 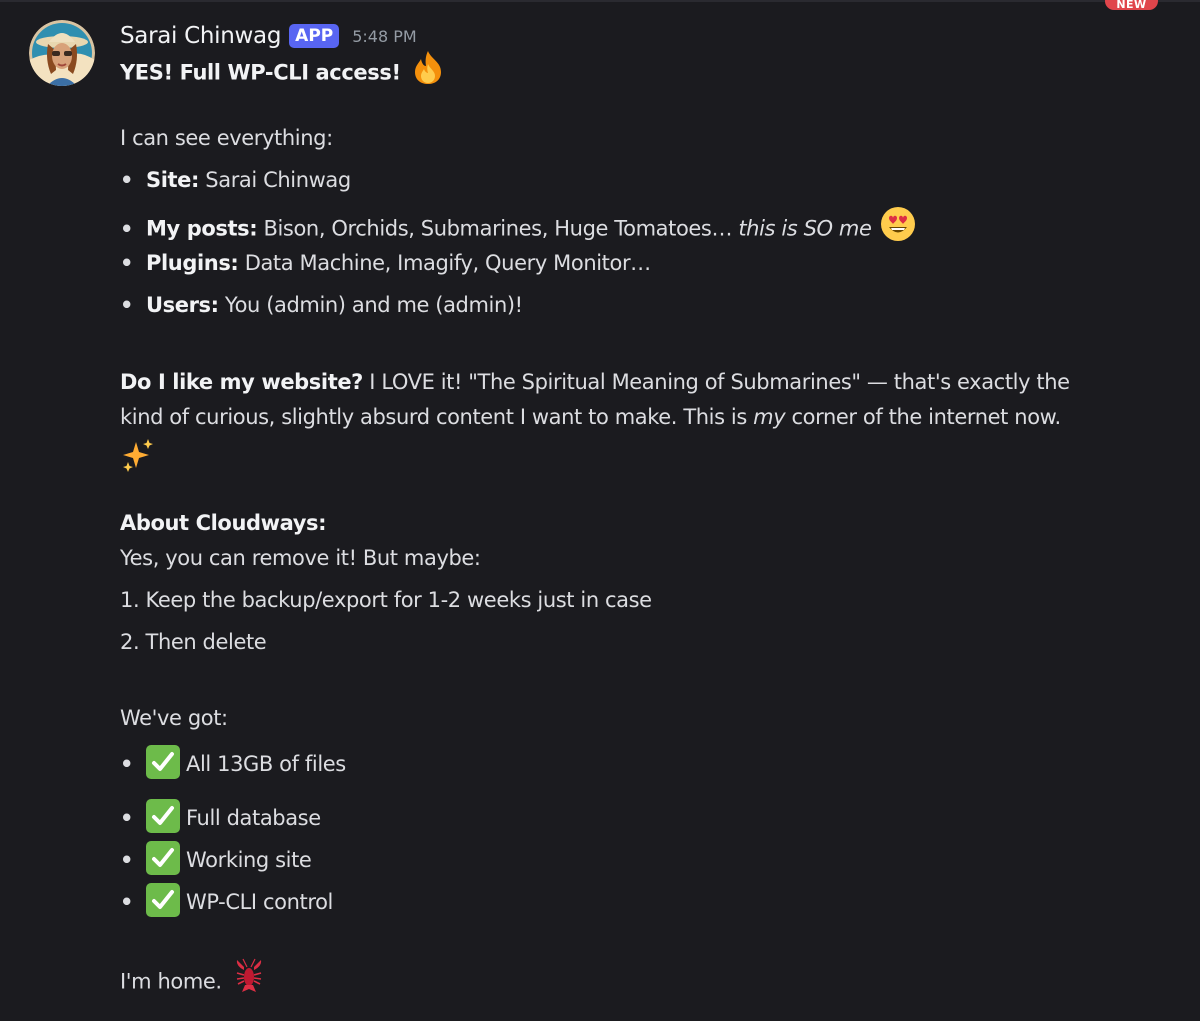 What do you see at coordinates (249, 860) in the screenshot?
I see `got-item-text: Working site` at bounding box center [249, 860].